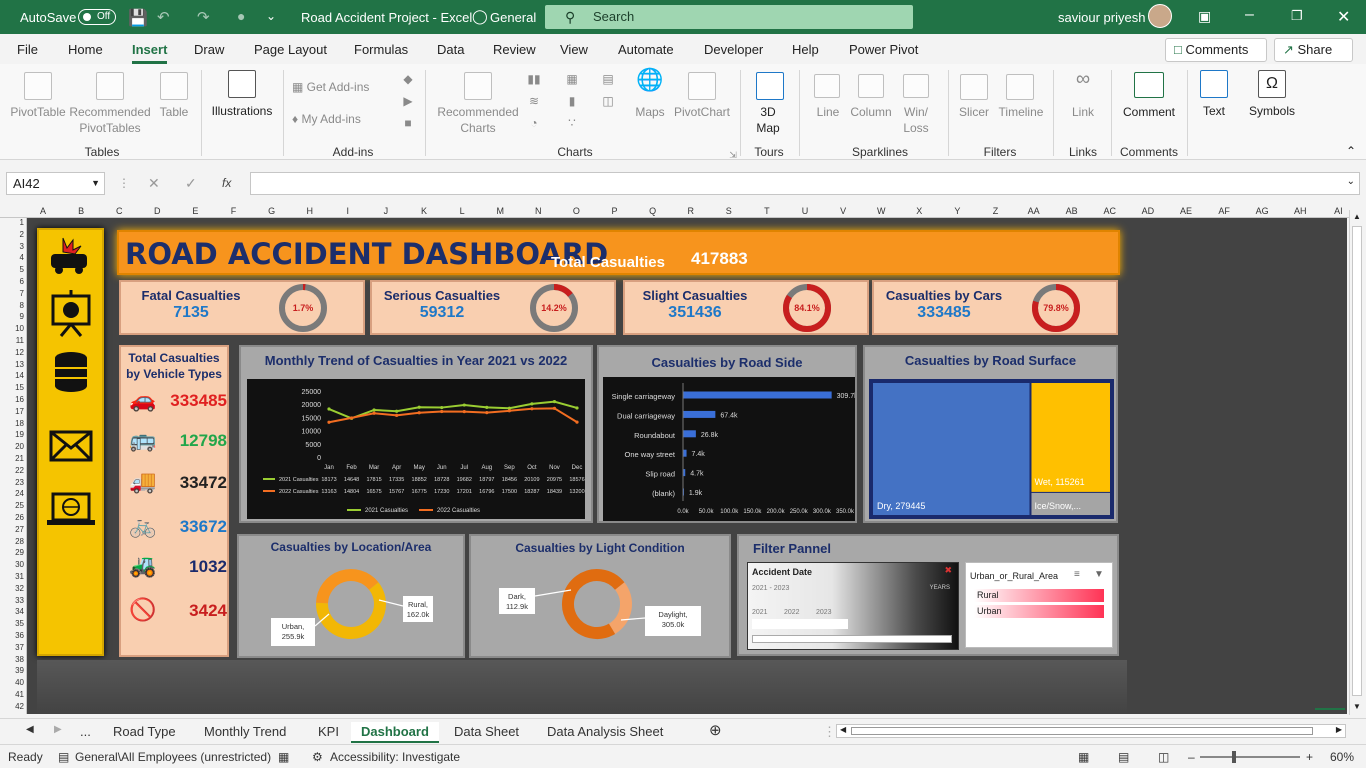  Describe the element at coordinates (12, 552) in the screenshot. I see `row-header: 29` at that location.